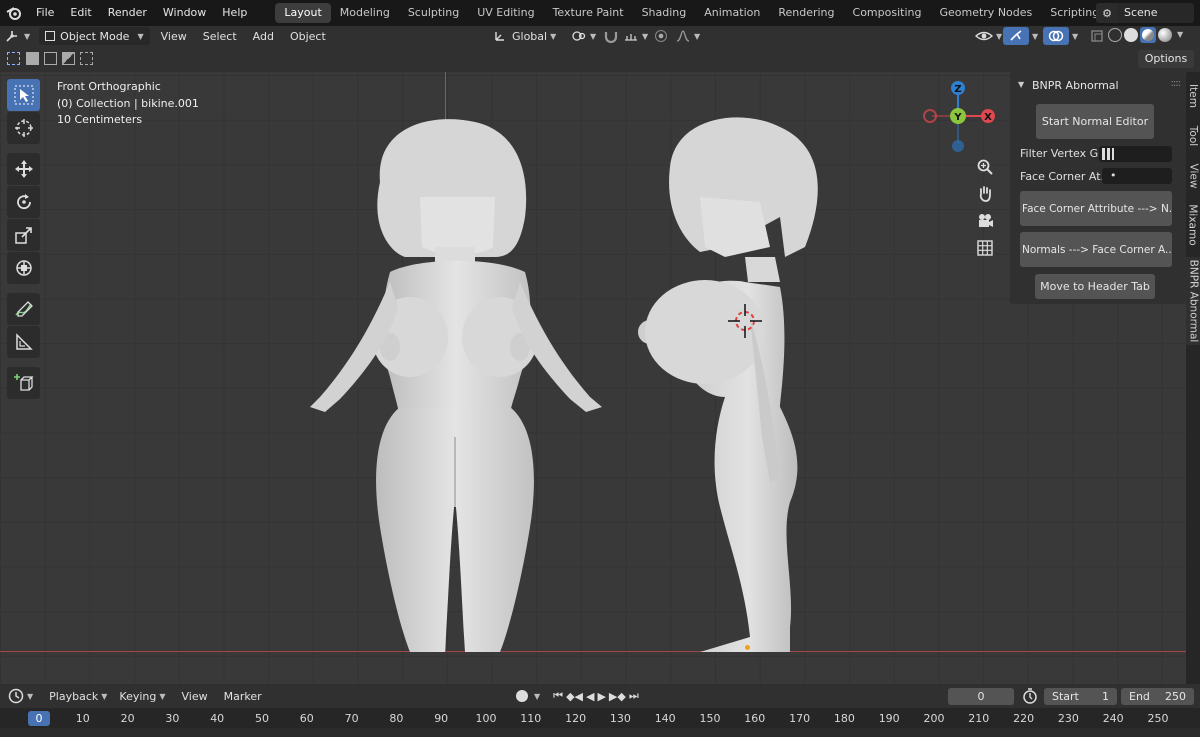 The height and width of the screenshot is (737, 1200). Describe the element at coordinates (732, 13) in the screenshot. I see `tab-animation: Animation` at that location.